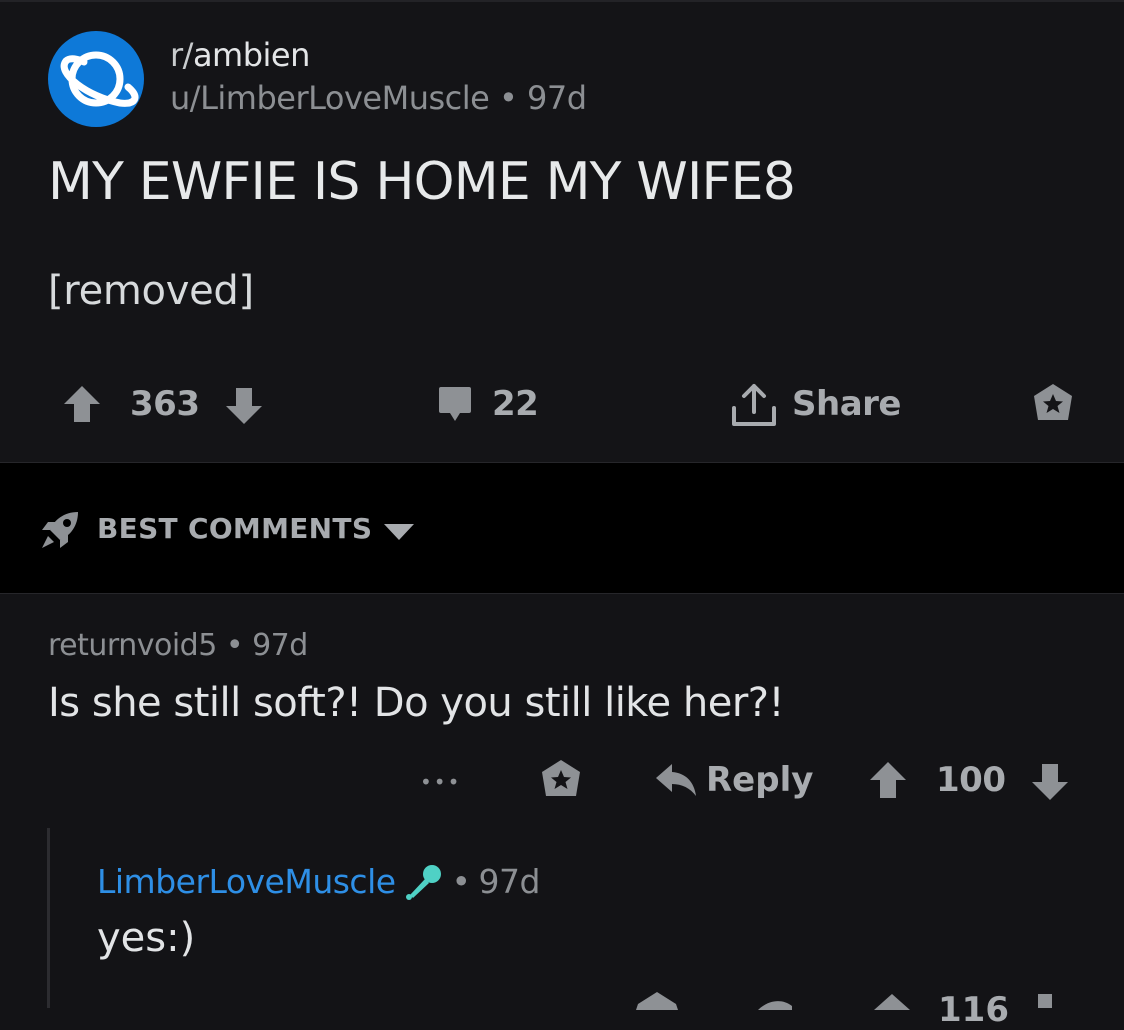 Image resolution: width=1124 pixels, height=1030 pixels. What do you see at coordinates (422, 182) in the screenshot?
I see `post-title: MY EWFIE IS HOME MY WIFE8` at bounding box center [422, 182].